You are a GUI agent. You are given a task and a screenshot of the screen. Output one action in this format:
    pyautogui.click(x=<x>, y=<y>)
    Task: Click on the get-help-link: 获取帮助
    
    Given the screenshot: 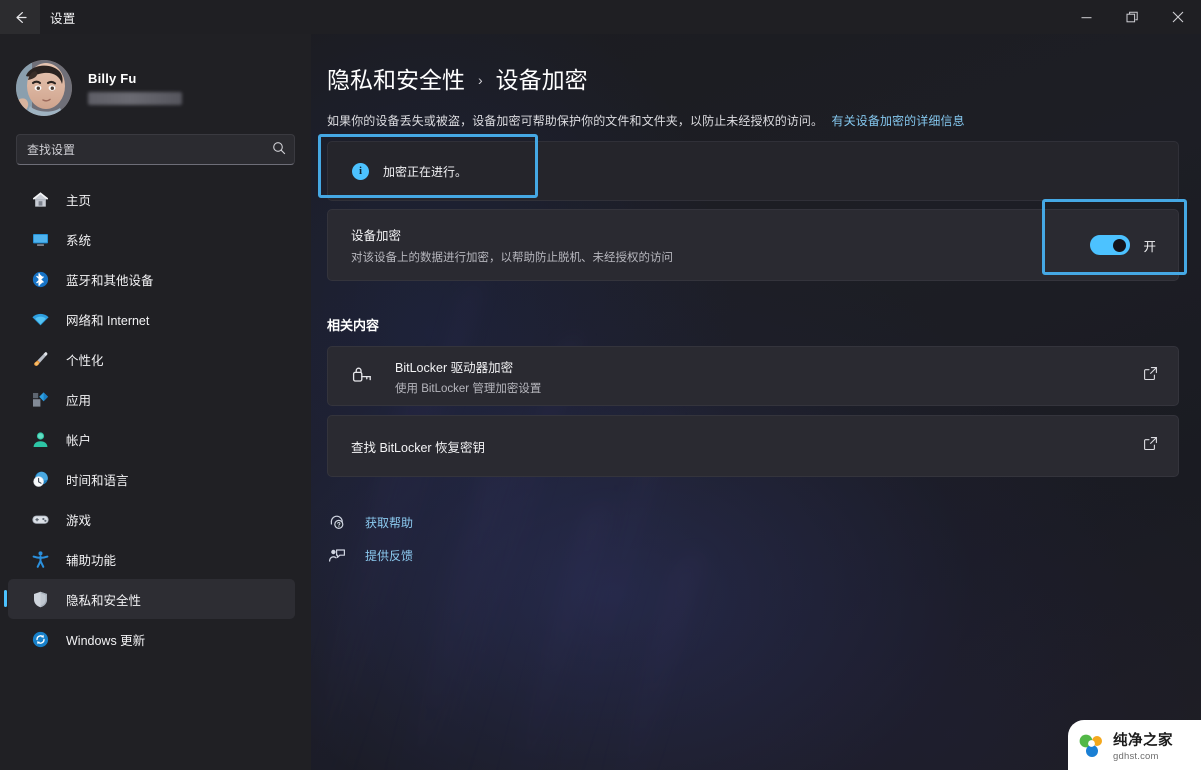 What is the action you would take?
    pyautogui.click(x=412, y=522)
    